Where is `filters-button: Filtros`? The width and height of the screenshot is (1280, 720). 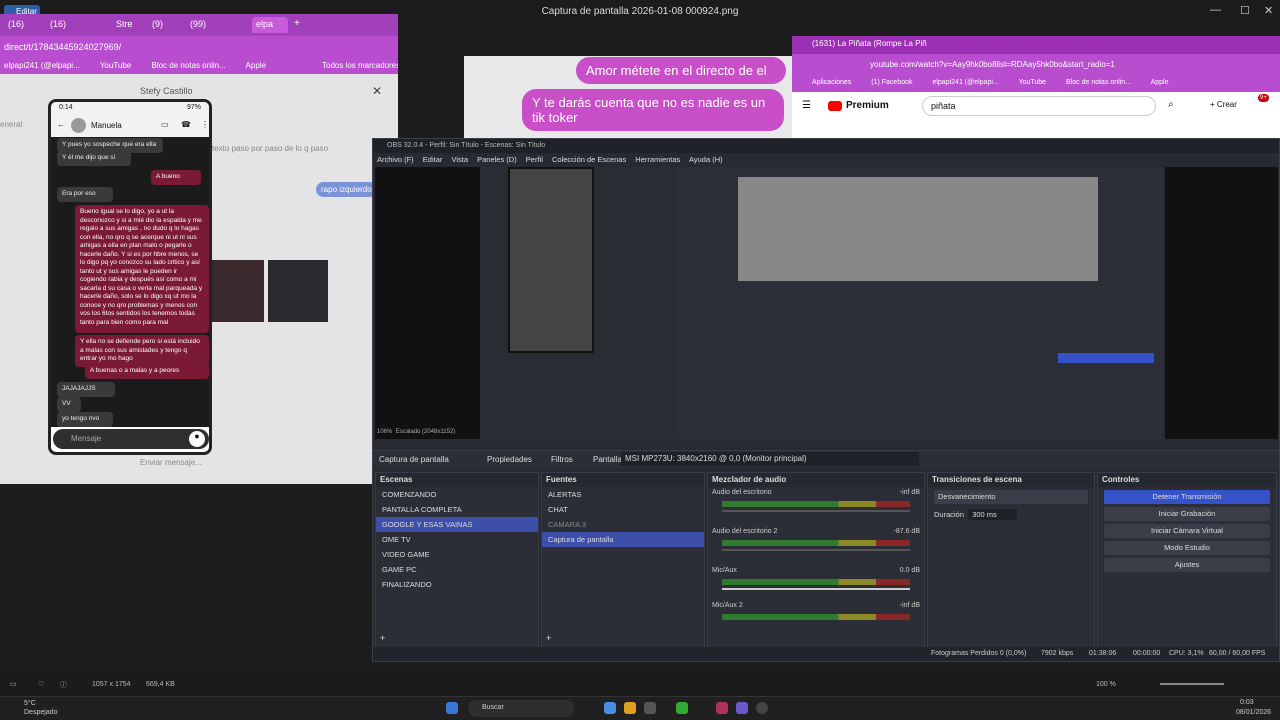
filters-button: Filtros is located at coordinates (562, 459).